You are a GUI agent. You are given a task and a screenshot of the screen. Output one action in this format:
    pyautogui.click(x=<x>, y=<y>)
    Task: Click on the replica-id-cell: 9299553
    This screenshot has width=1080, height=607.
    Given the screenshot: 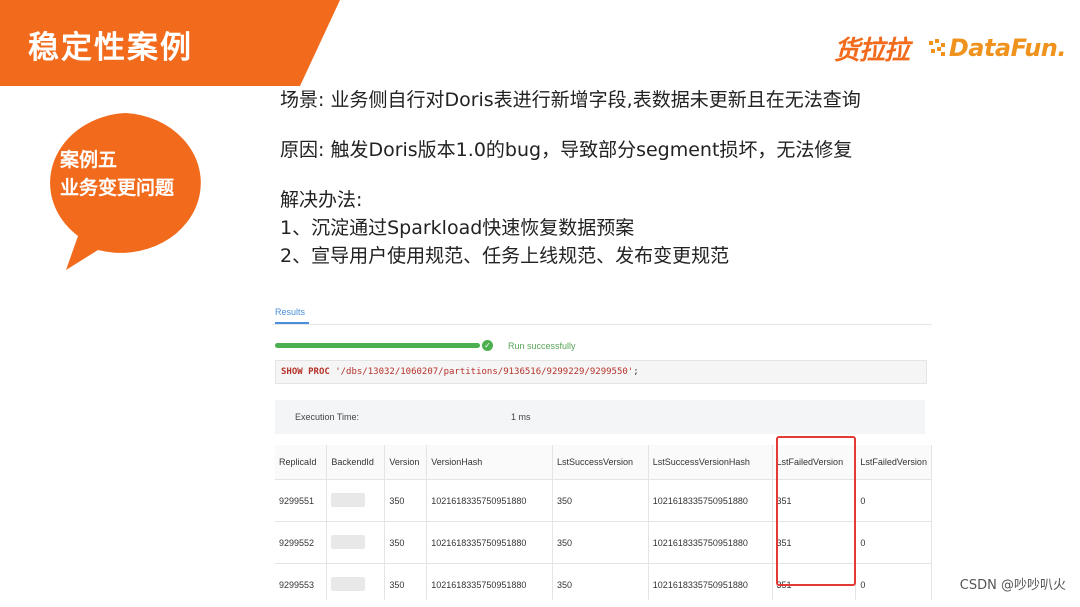 What is the action you would take?
    pyautogui.click(x=301, y=581)
    